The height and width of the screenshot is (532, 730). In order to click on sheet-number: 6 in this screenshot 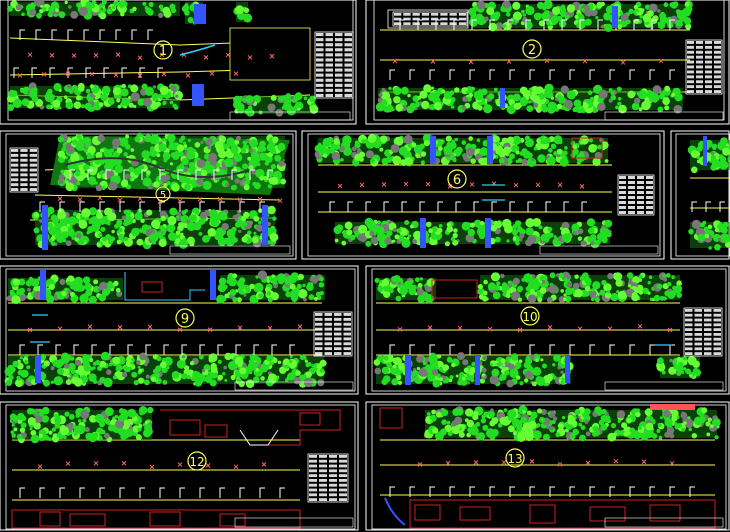, I will do `click(457, 180)`.